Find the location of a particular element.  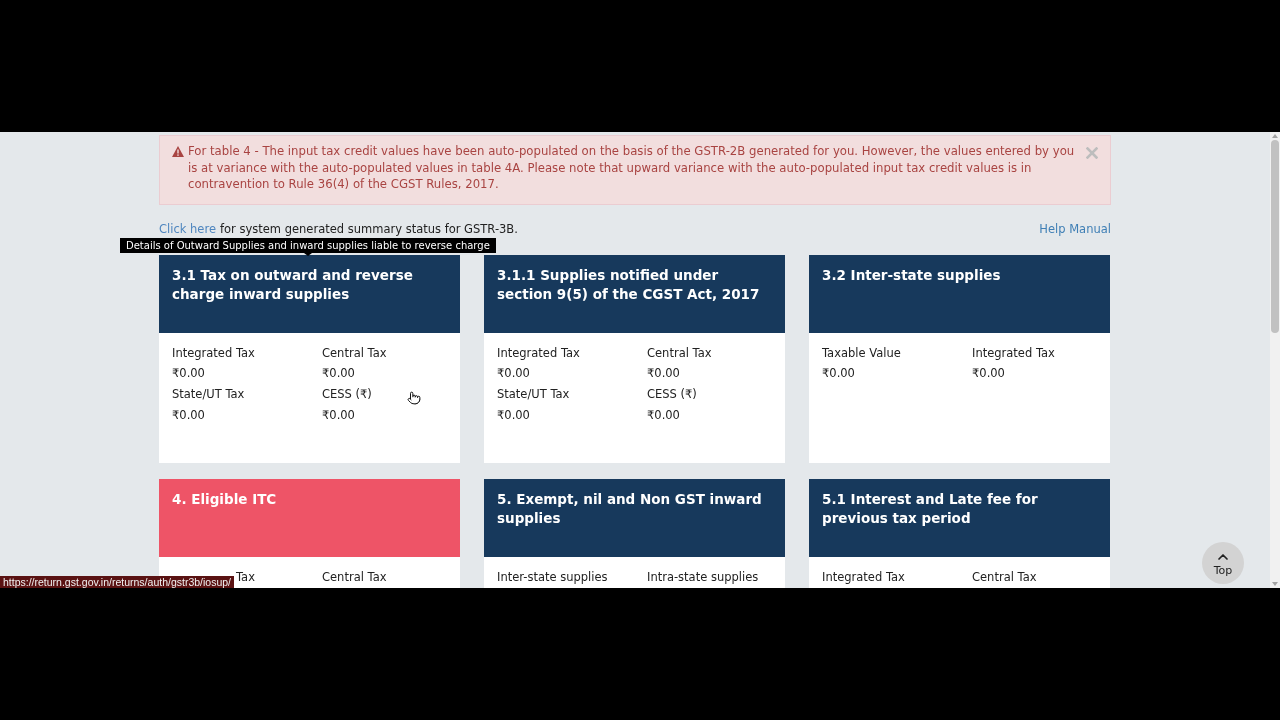

hand-cursor-icon is located at coordinates (414, 398).